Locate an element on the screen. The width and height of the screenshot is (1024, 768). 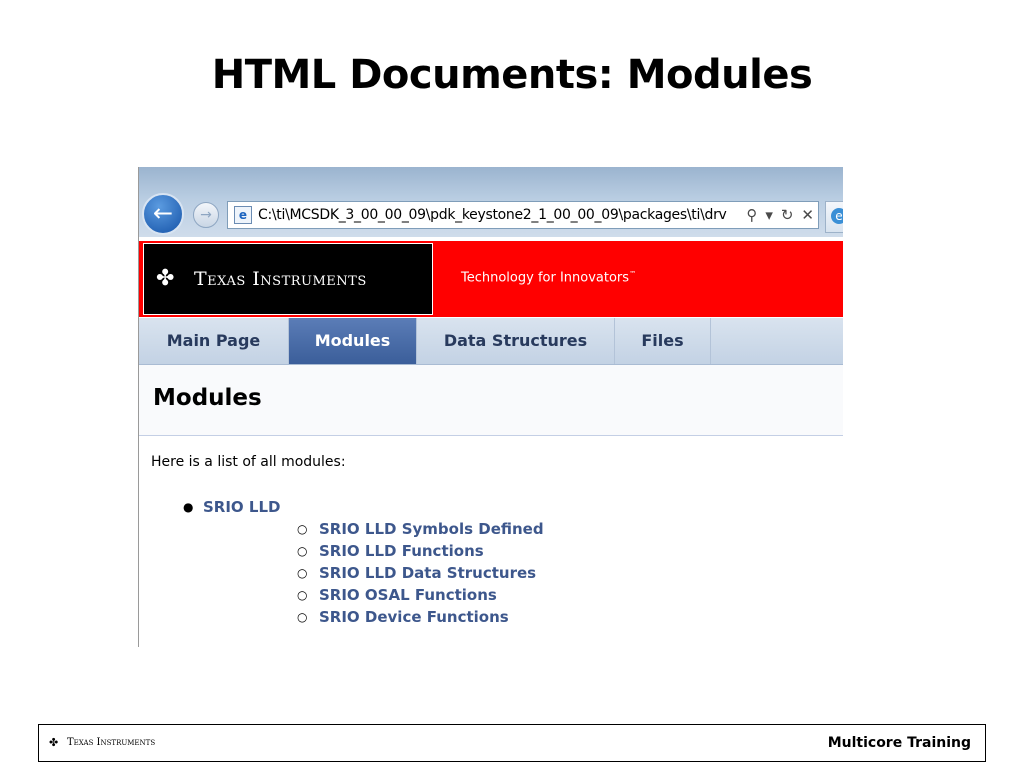
doc-navbar: Main Page Modules Data Structures Files is located at coordinates (491, 341).